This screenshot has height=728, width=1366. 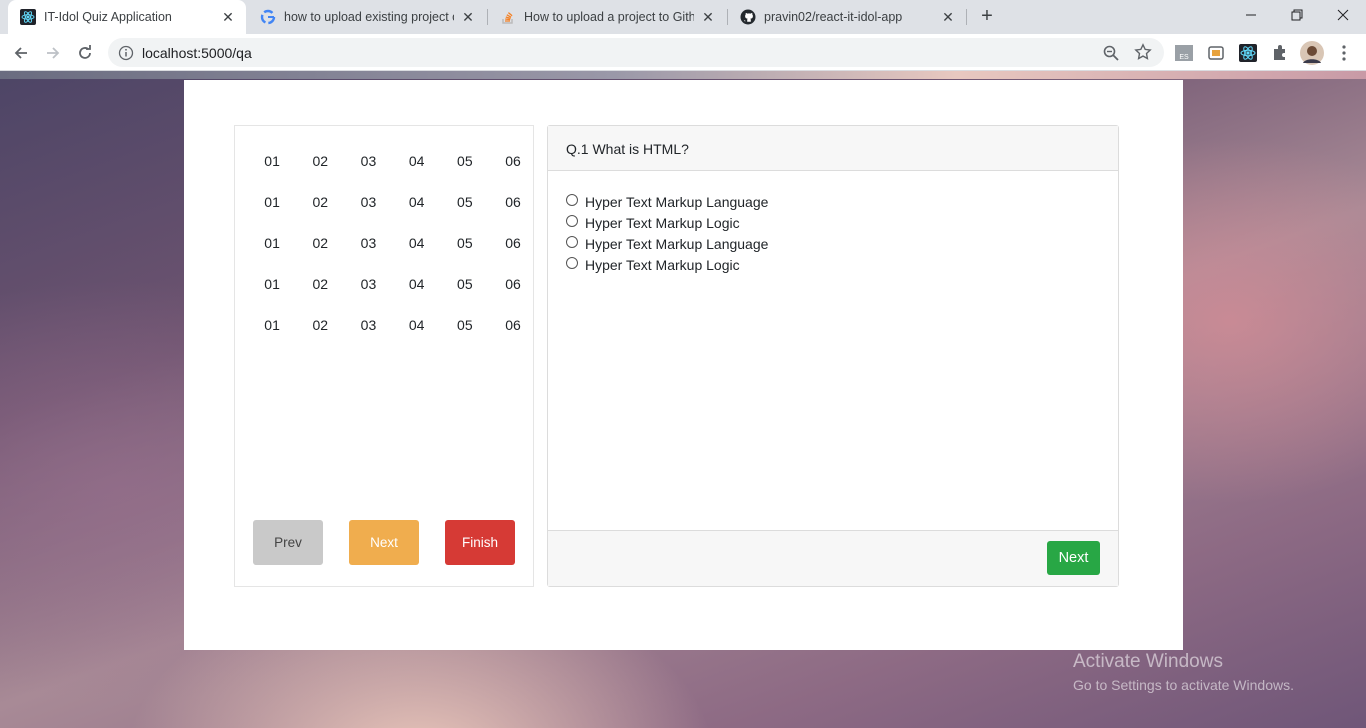 I want to click on svg-text: ES, so click(x=1184, y=57).